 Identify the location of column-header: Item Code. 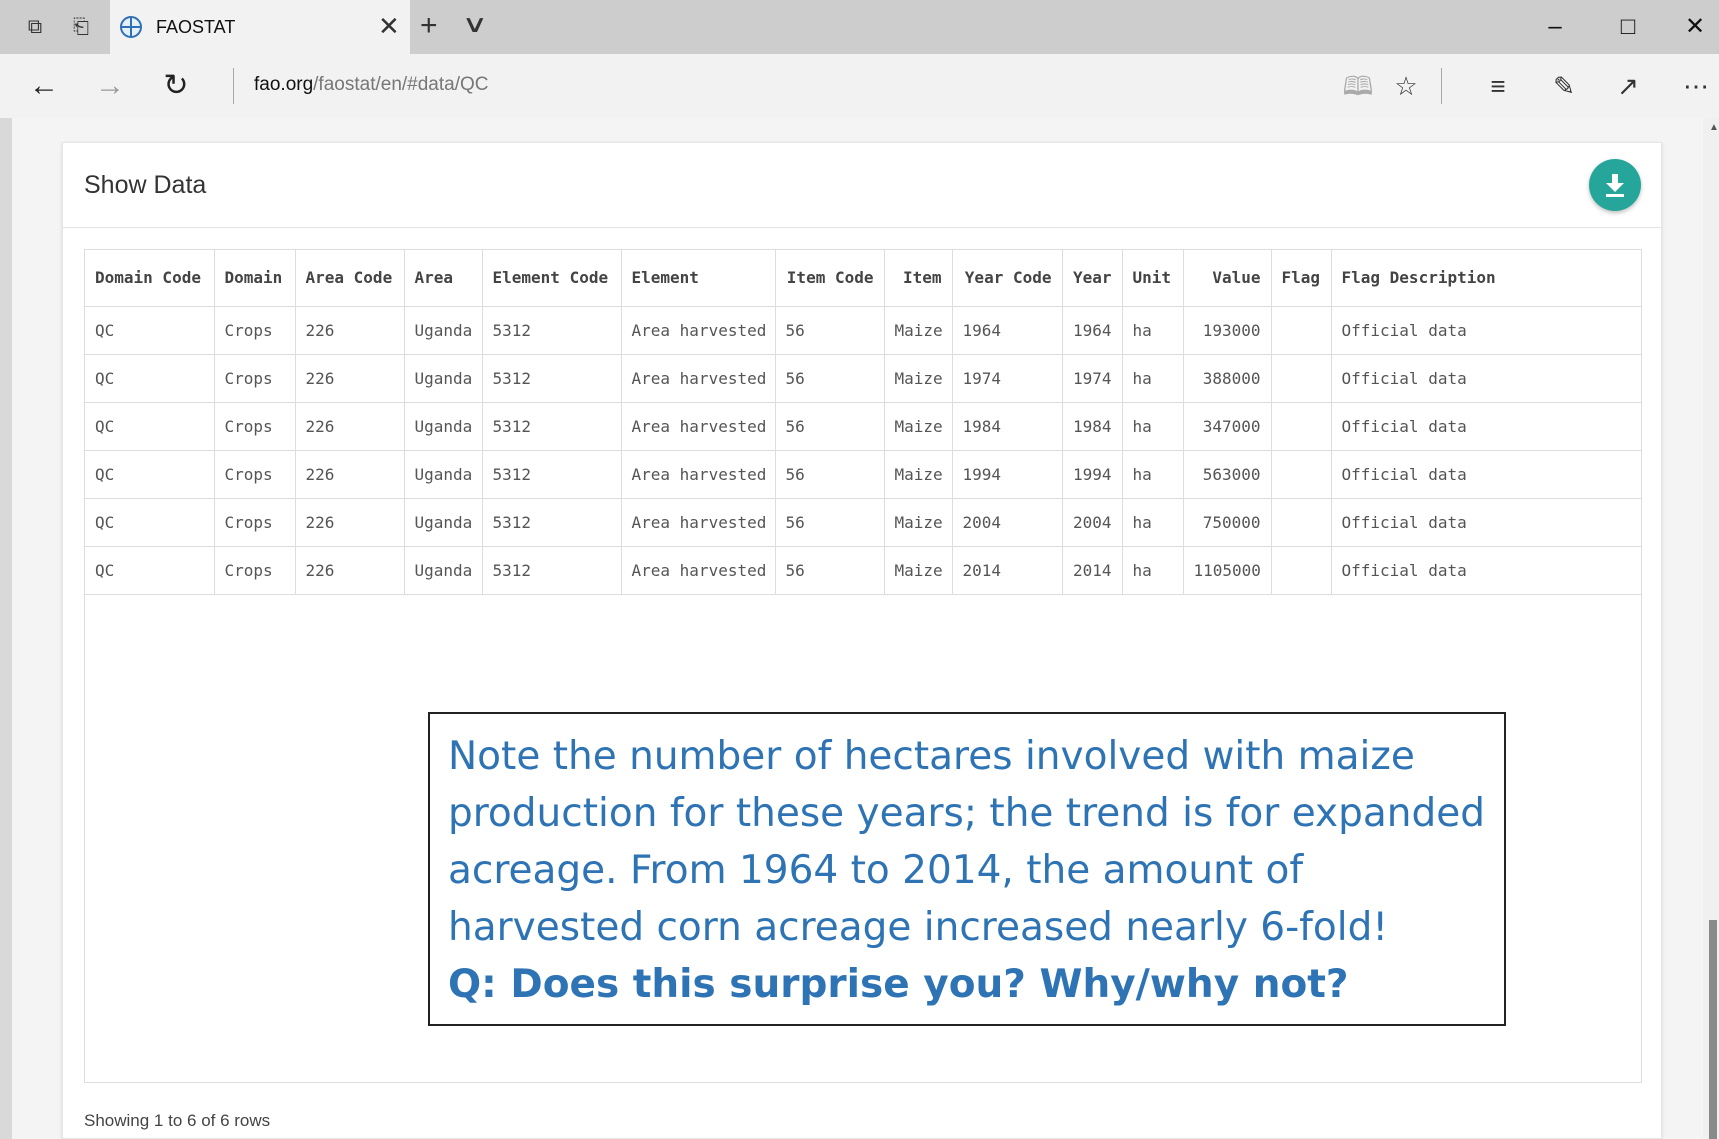
(830, 278).